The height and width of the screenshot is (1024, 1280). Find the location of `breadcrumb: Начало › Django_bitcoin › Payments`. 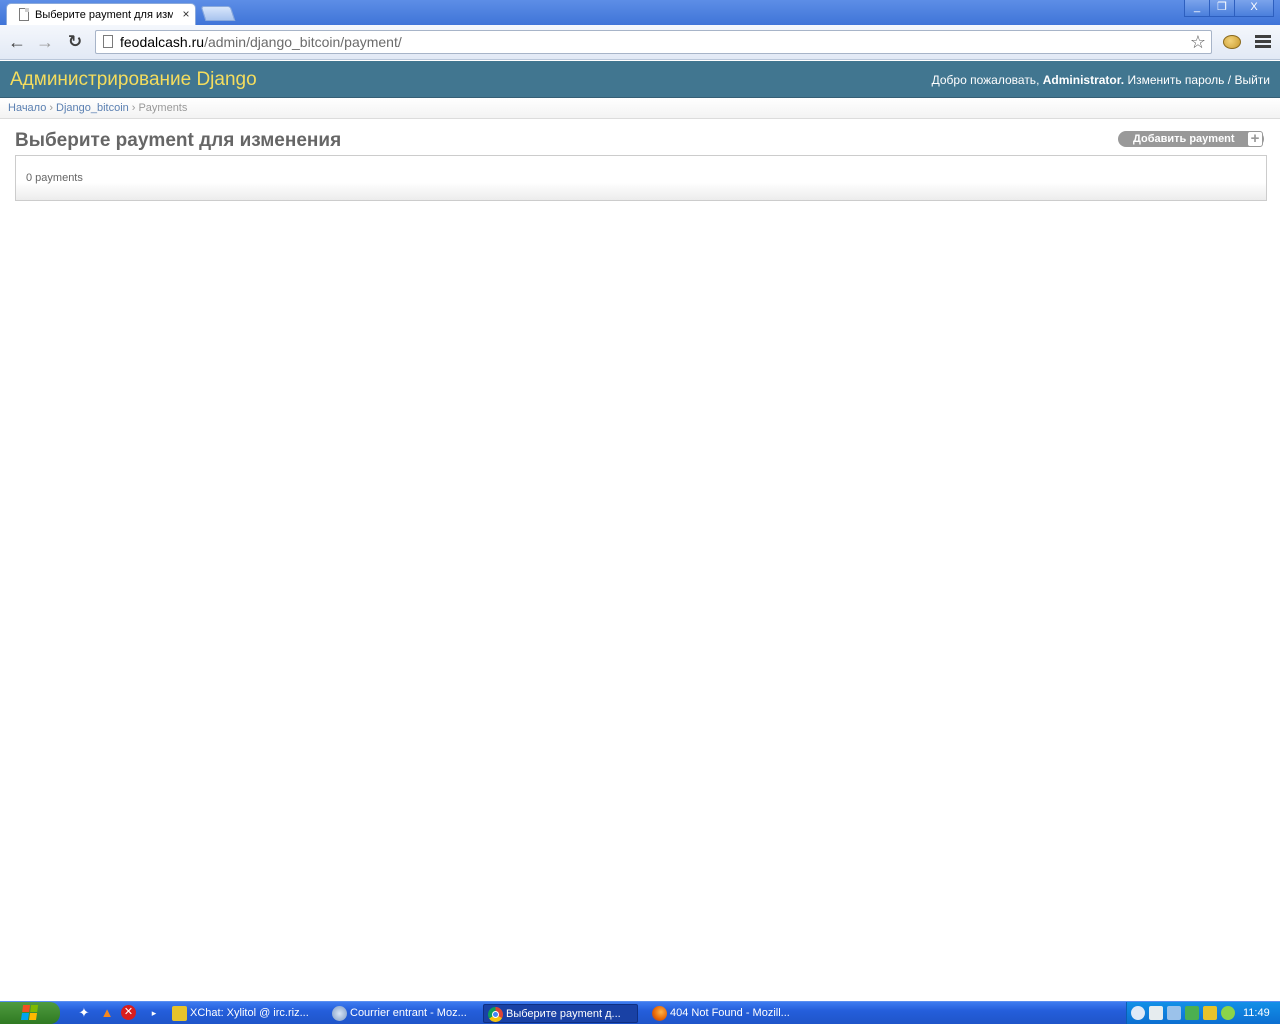

breadcrumb: Начало › Django_bitcoin › Payments is located at coordinates (640, 108).